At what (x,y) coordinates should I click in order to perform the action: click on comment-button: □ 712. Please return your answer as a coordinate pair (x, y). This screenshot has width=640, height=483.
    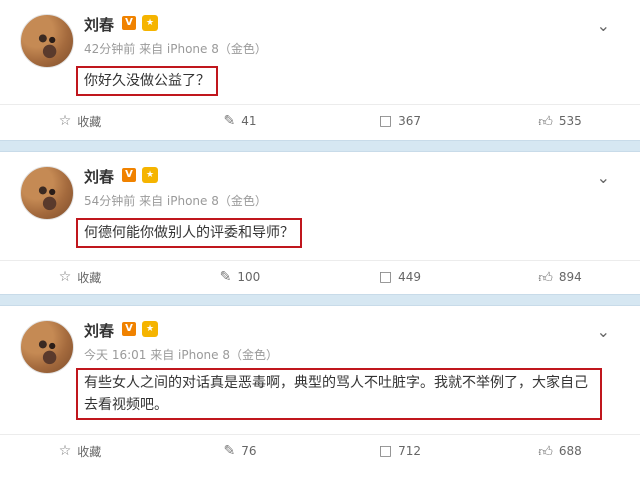
    Looking at the image, I should click on (400, 451).